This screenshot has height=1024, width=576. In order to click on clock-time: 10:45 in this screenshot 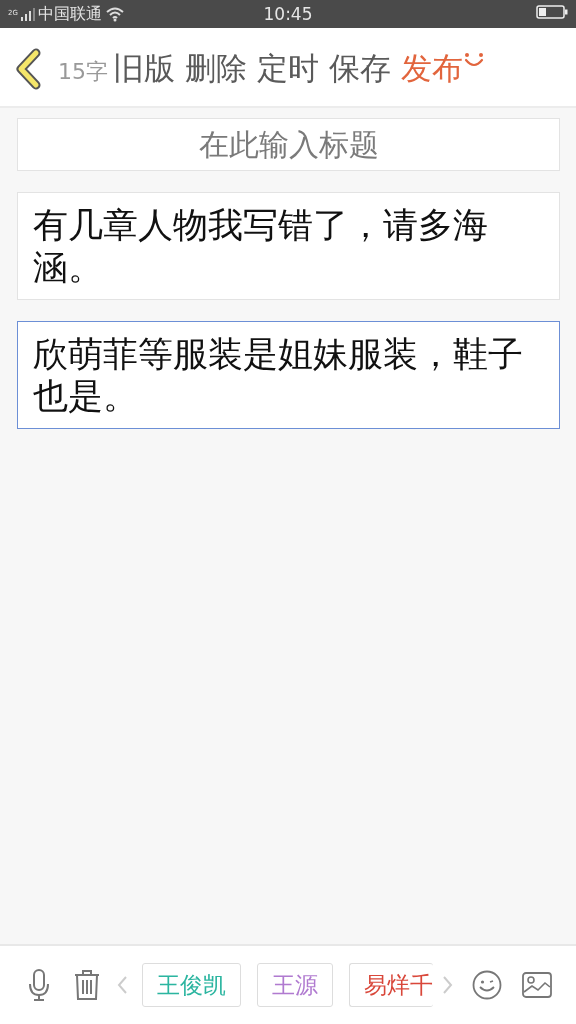, I will do `click(288, 14)`.